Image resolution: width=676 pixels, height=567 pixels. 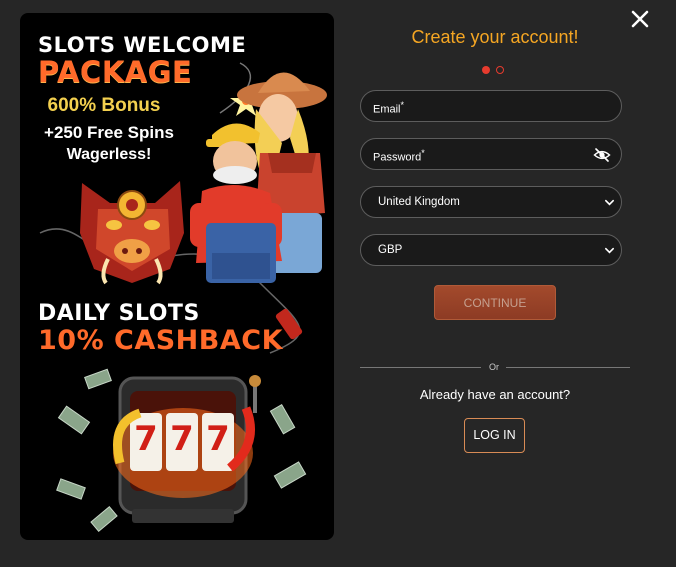 I want to click on email-input, so click(x=491, y=106).